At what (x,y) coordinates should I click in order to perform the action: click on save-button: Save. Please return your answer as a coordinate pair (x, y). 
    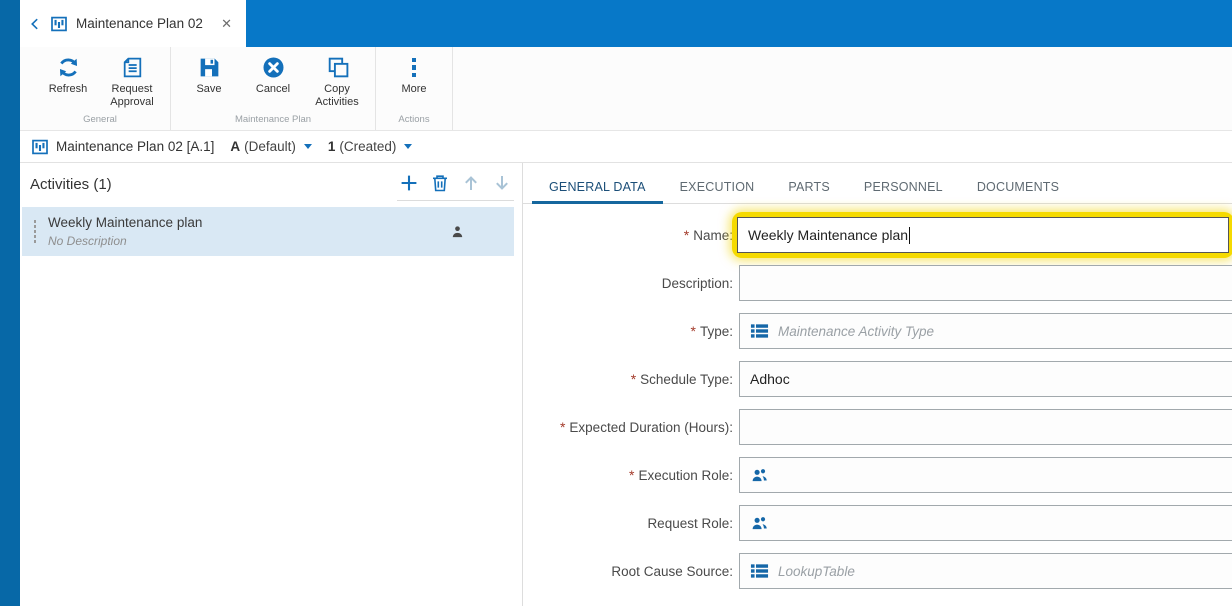
    Looking at the image, I should click on (209, 82).